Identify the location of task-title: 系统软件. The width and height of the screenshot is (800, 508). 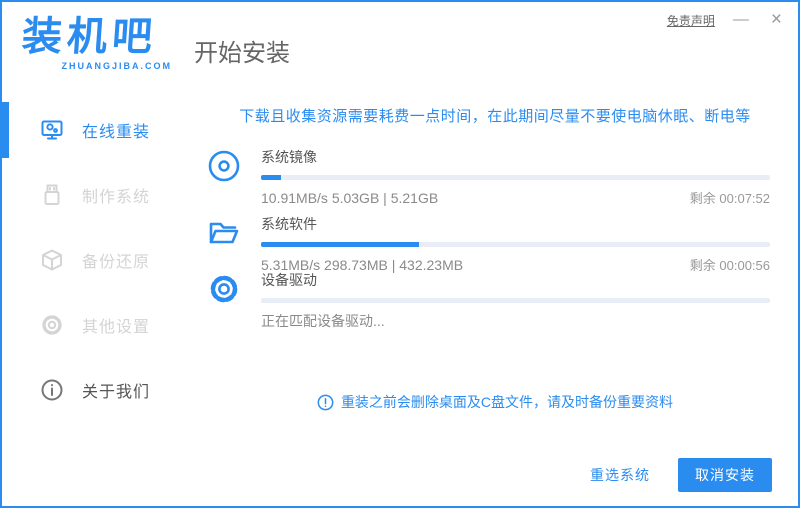
(289, 224).